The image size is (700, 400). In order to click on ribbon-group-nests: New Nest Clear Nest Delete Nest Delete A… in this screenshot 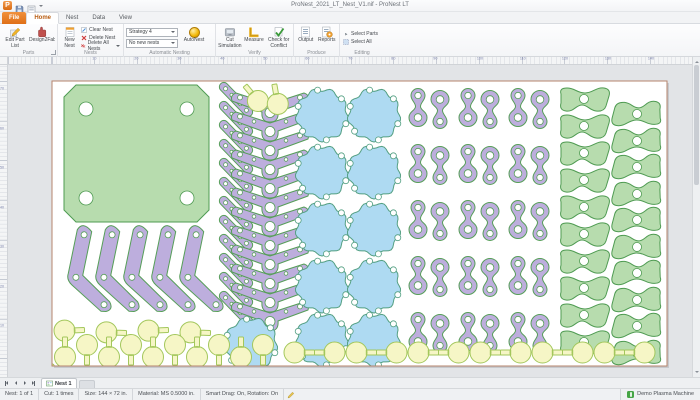, I will do `click(91, 40)`.